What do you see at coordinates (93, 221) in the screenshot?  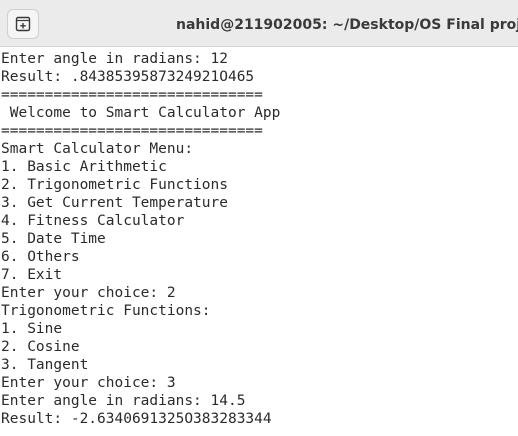 I see `terminal-line: 4. Fitness Calculator` at bounding box center [93, 221].